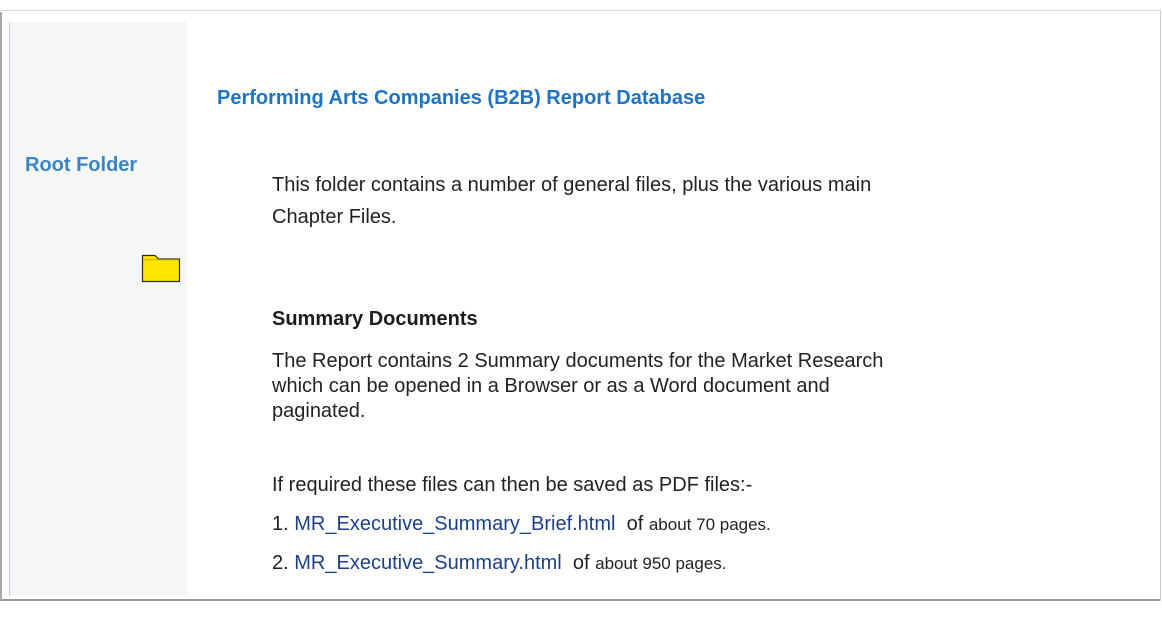 The width and height of the screenshot is (1162, 618). I want to click on sidebar, so click(98, 309).